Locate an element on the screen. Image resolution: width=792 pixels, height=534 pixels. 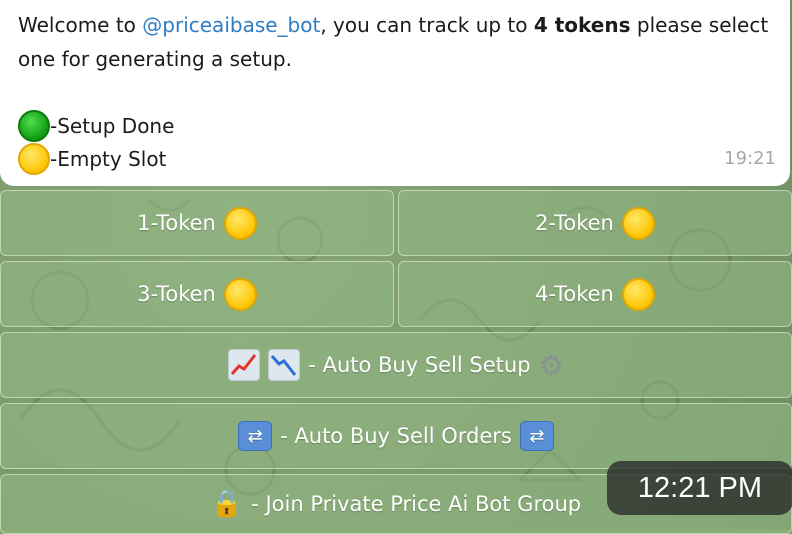
button-label: 2-Token is located at coordinates (574, 223).